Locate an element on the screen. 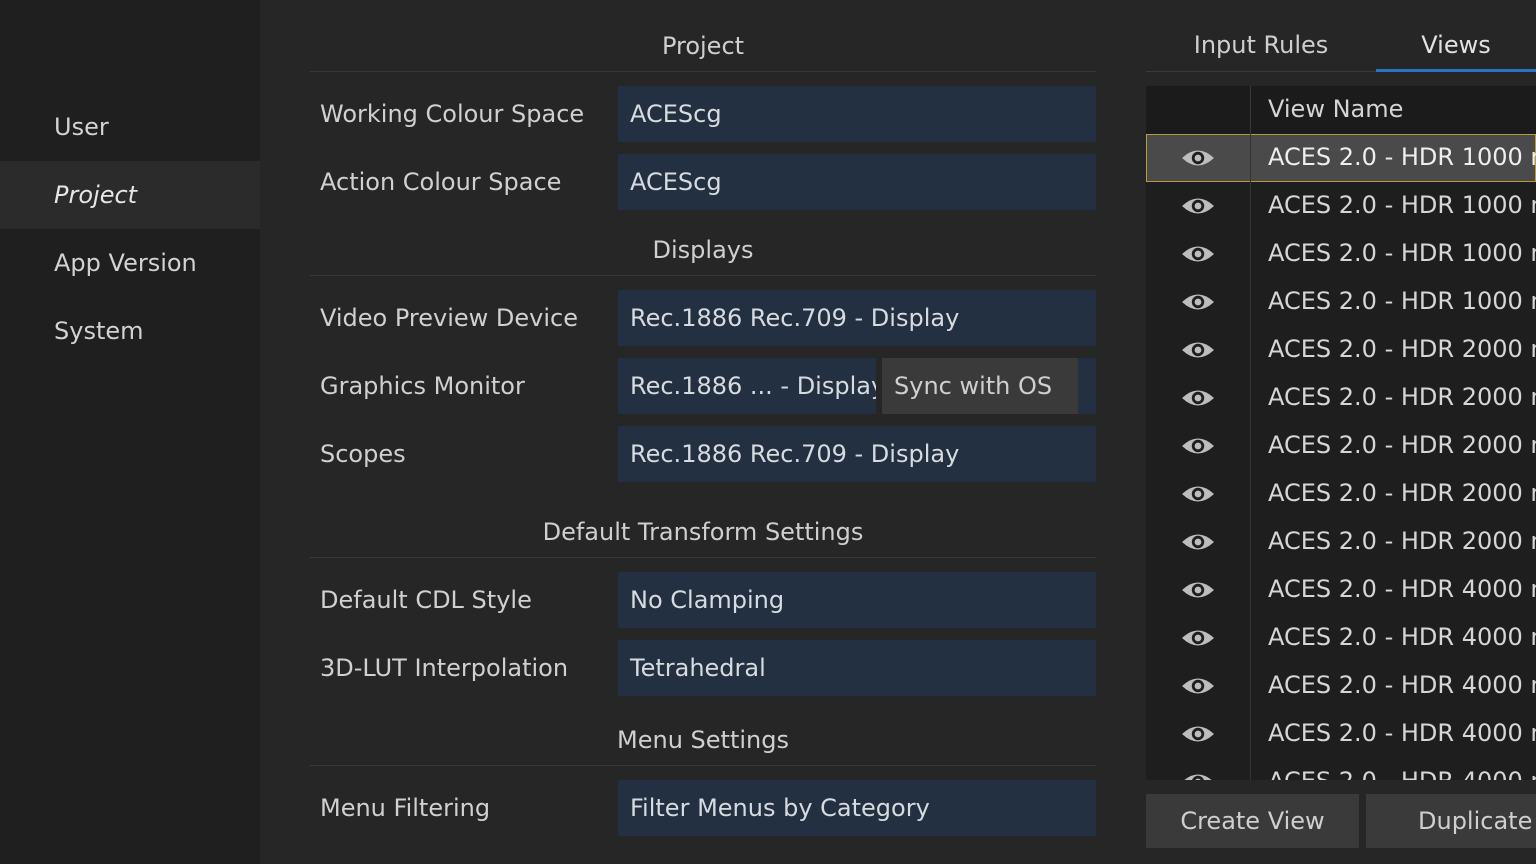 This screenshot has height=864, width=1536. working-colour-space-select: ACEScg is located at coordinates (857, 114).